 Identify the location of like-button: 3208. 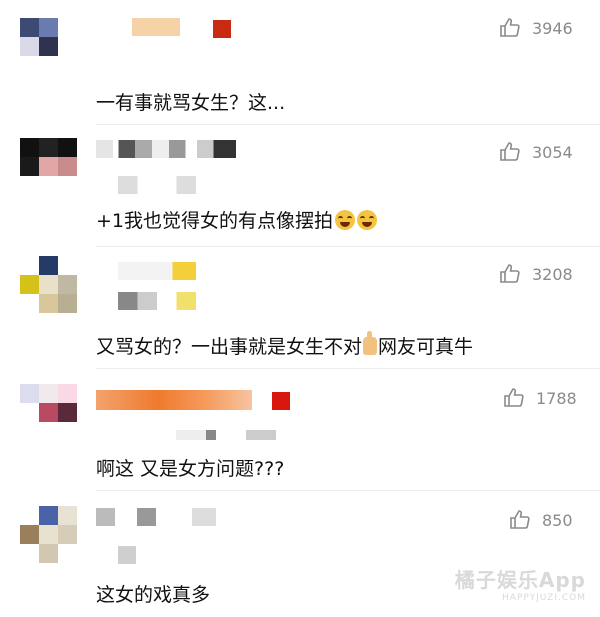
(535, 274).